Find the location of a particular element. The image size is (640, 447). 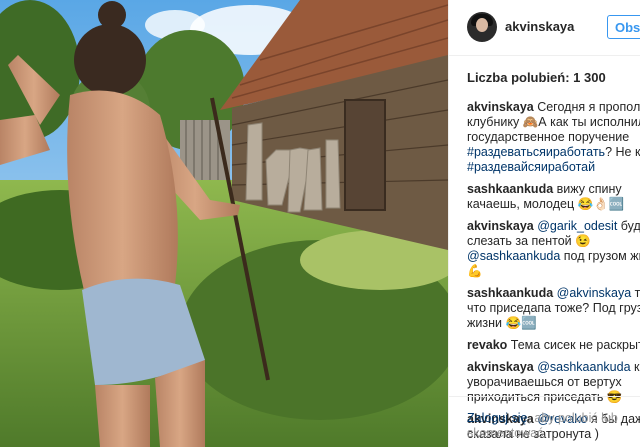

comment-text: под грузом жизни is located at coordinates (601, 256).